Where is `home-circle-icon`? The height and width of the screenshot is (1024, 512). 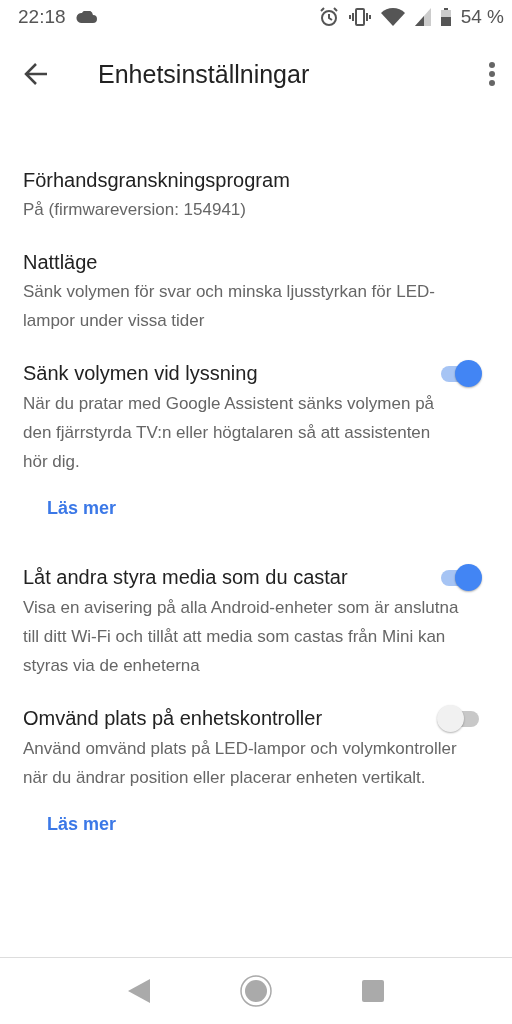
home-circle-icon is located at coordinates (256, 991).